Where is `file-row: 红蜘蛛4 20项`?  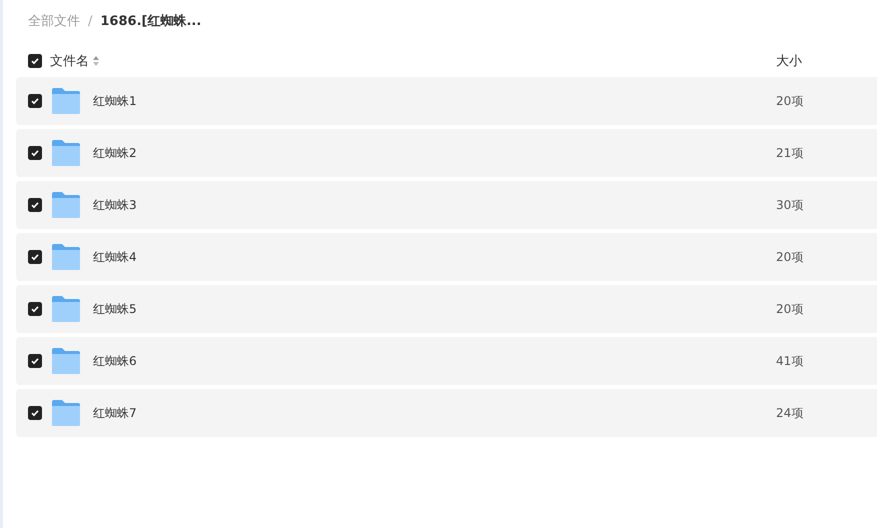
file-row: 红蜘蛛4 20项 is located at coordinates (446, 257).